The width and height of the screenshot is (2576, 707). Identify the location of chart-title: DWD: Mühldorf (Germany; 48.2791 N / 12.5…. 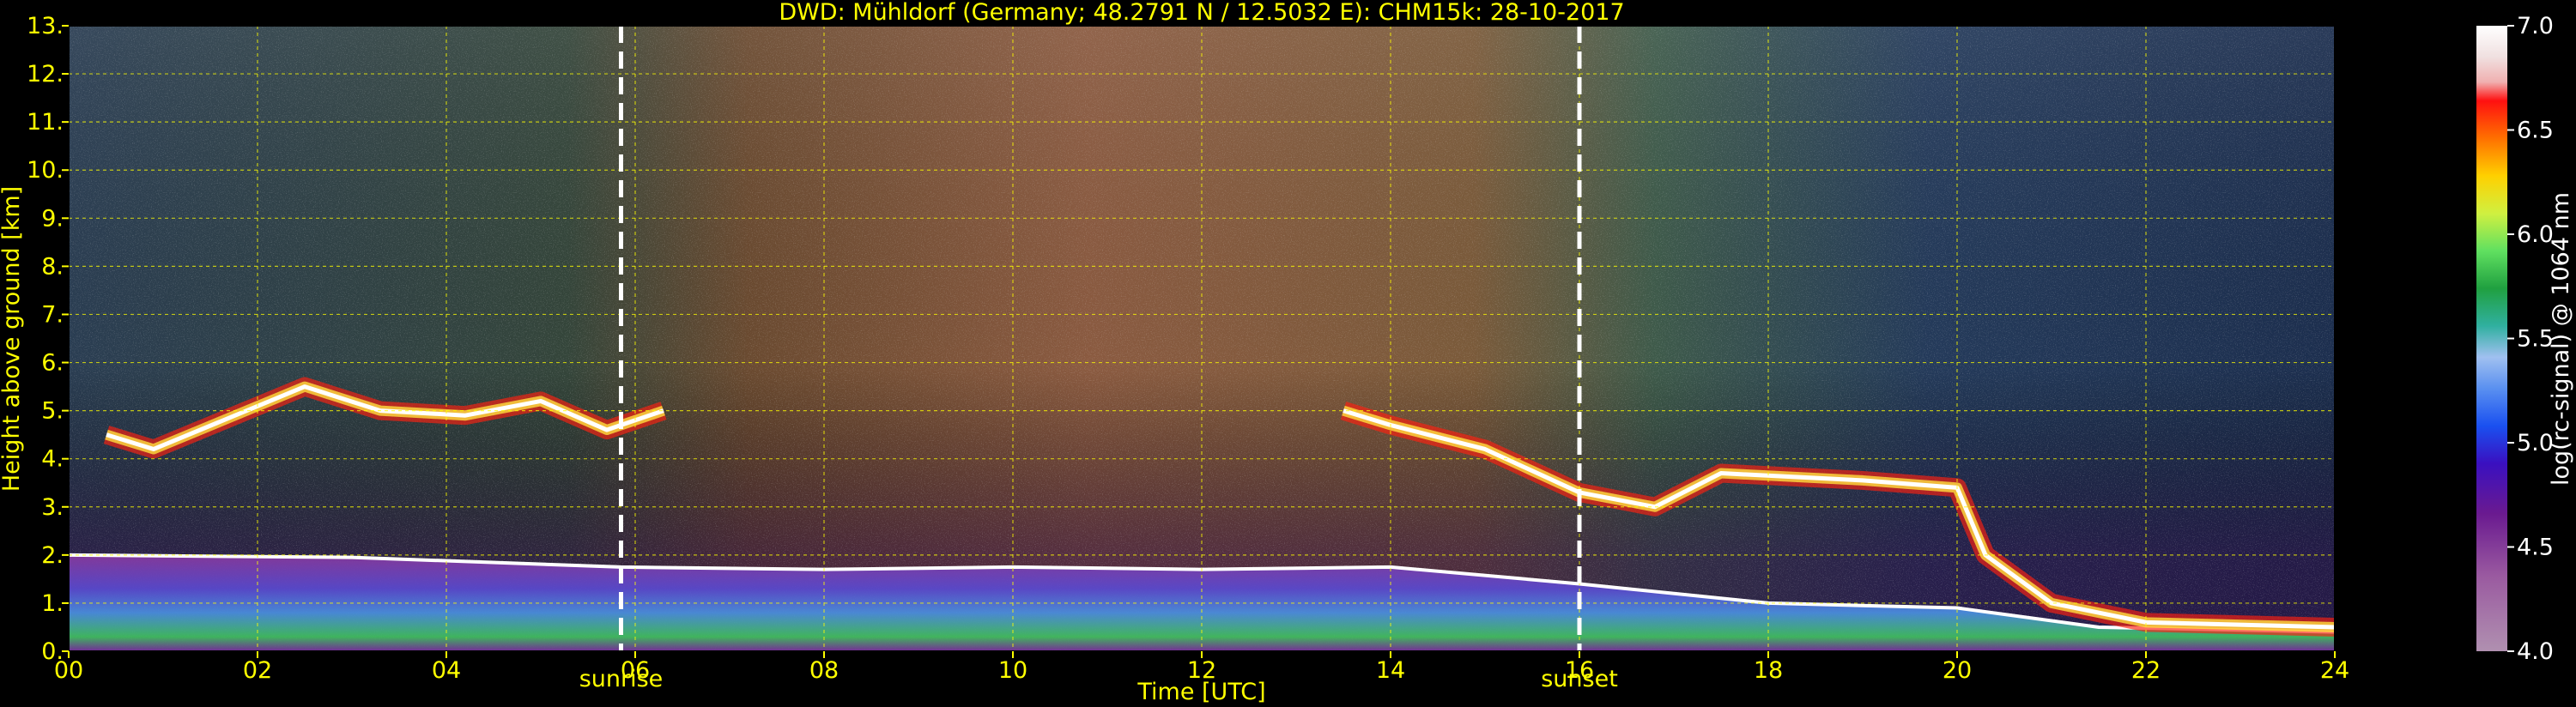
(1201, 13).